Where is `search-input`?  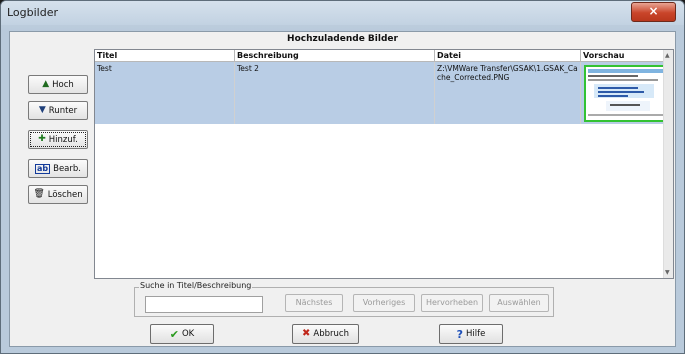 search-input is located at coordinates (204, 304).